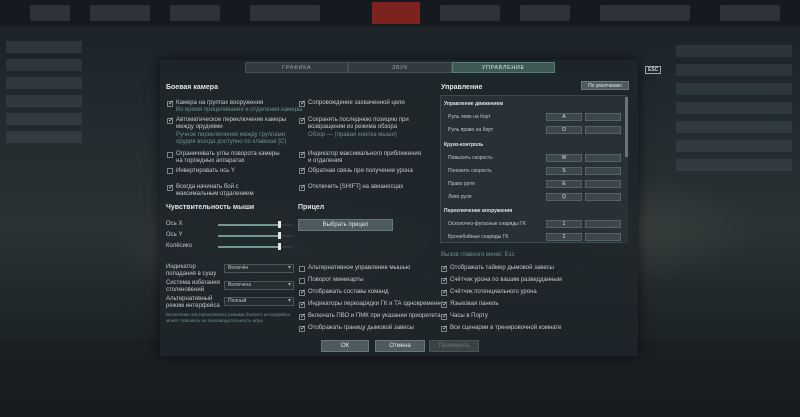 The width and height of the screenshot is (800, 417). What do you see at coordinates (400, 13) in the screenshot?
I see `top-bar` at bounding box center [400, 13].